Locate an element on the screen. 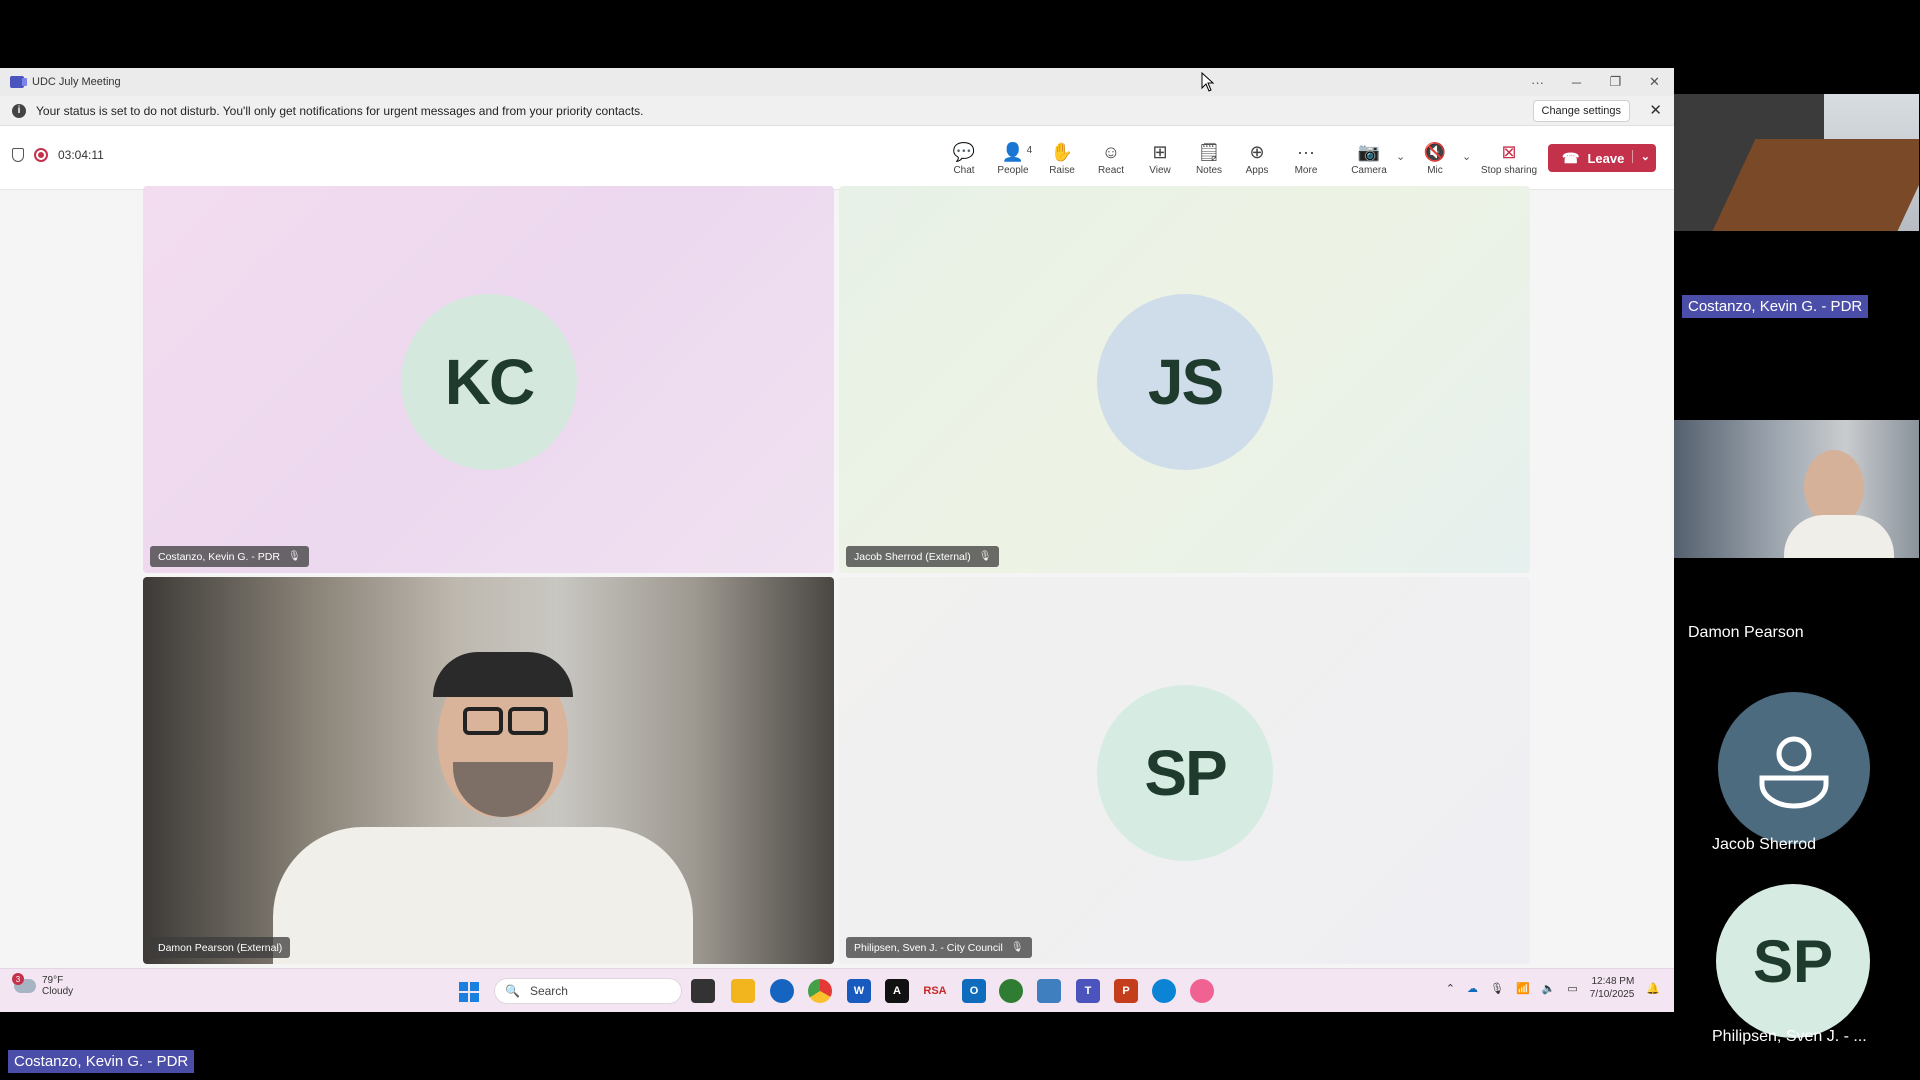 This screenshot has height=1080, width=1920. stop-sharing-label: Stop sharing is located at coordinates (1509, 170).